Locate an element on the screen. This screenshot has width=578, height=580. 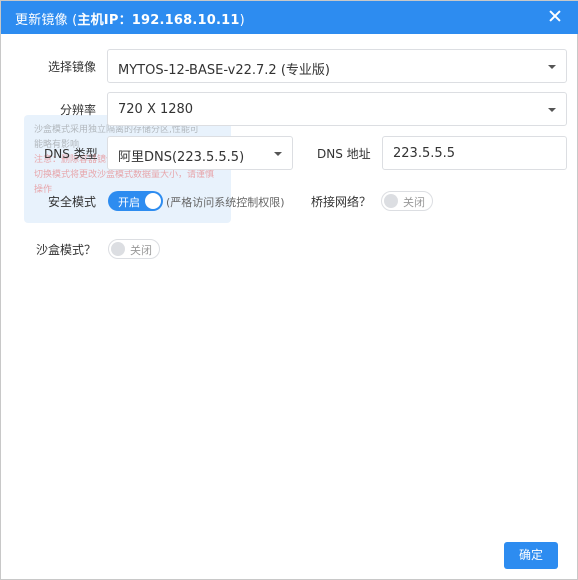
dialog-title-host: 主机IP：192.168.10.11 is located at coordinates (158, 20).